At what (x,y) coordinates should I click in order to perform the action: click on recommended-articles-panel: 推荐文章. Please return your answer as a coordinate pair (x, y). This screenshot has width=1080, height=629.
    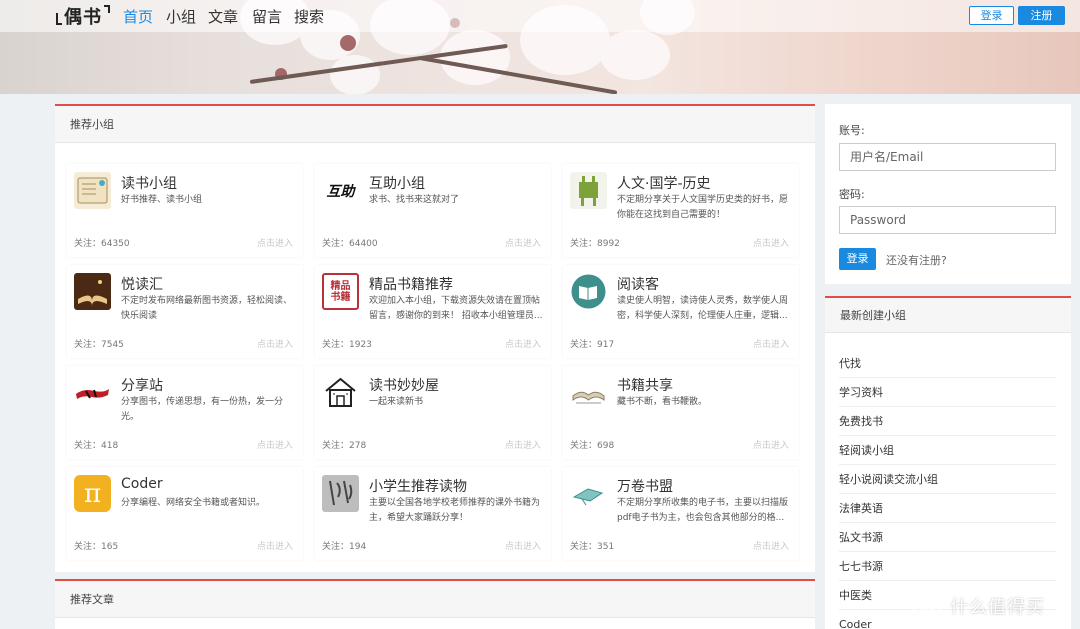
    Looking at the image, I should click on (435, 604).